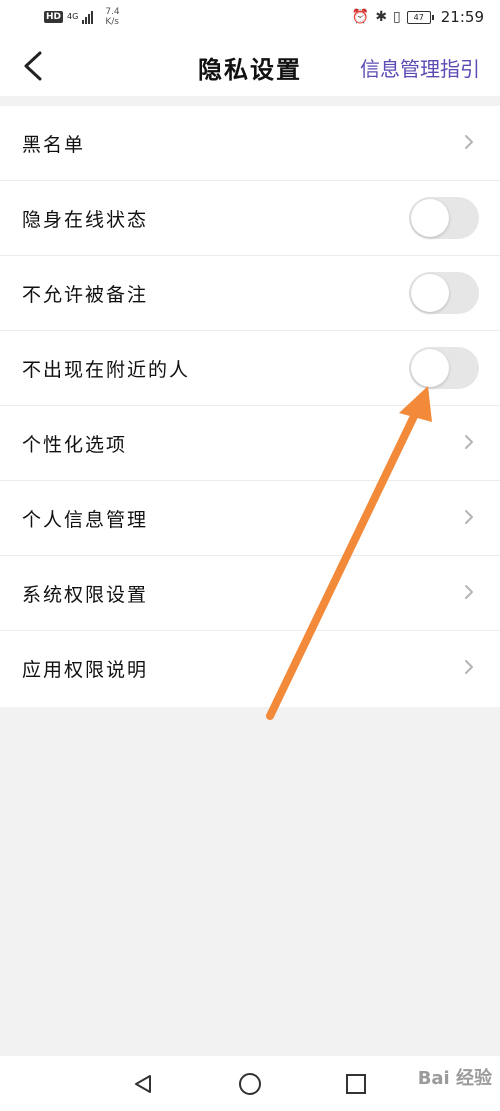 The image size is (500, 1111). Describe the element at coordinates (85, 520) in the screenshot. I see `settings-row-label: 个人信息管理` at that location.